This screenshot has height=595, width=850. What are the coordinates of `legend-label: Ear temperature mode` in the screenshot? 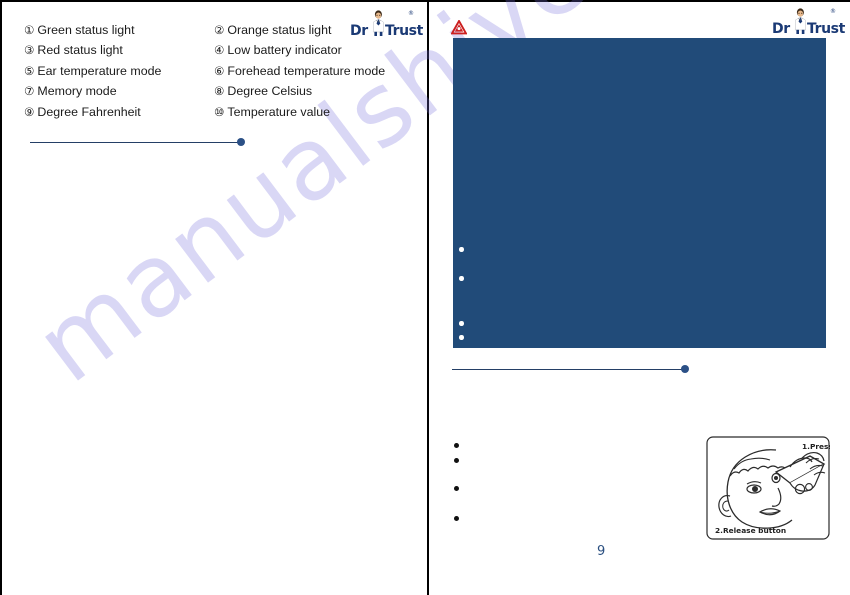 It's located at (99, 70).